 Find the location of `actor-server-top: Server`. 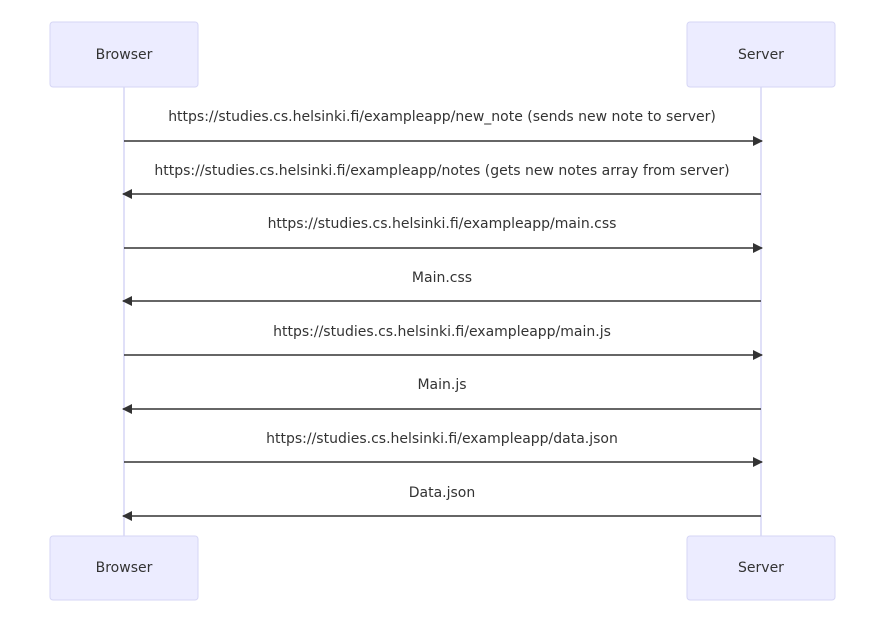

actor-server-top: Server is located at coordinates (761, 54).